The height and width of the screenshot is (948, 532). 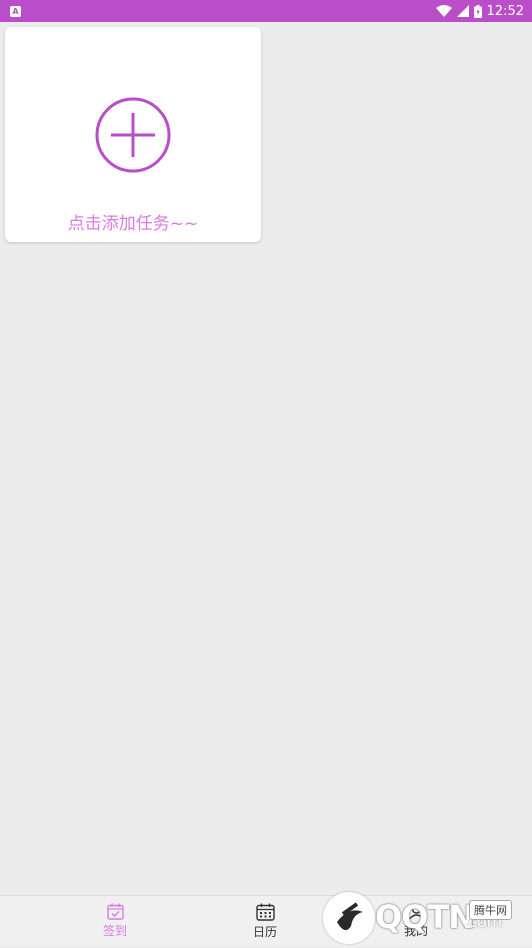 I want to click on nav-item-signin: 签到, so click(x=115, y=921).